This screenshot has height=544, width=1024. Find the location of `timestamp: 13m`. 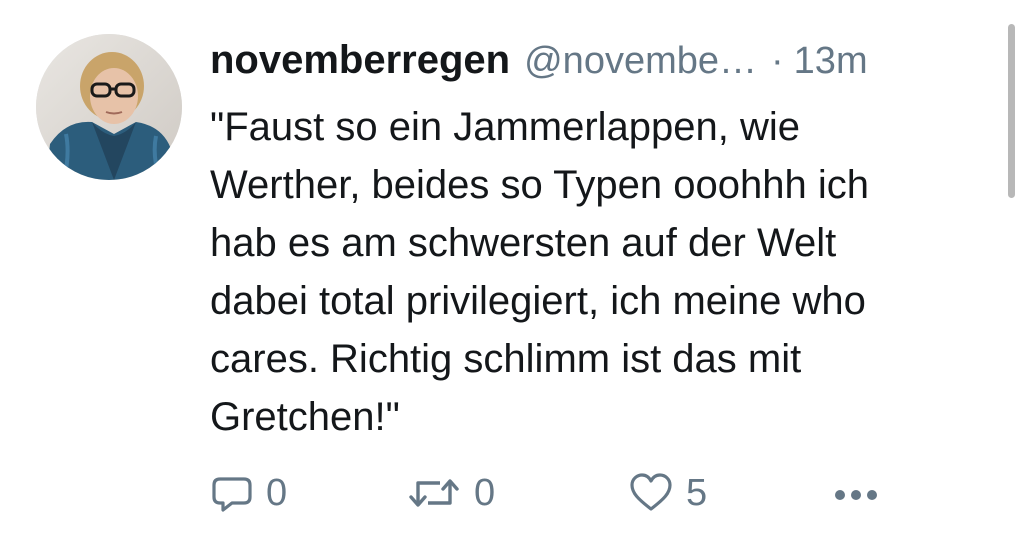

timestamp: 13m is located at coordinates (831, 61).